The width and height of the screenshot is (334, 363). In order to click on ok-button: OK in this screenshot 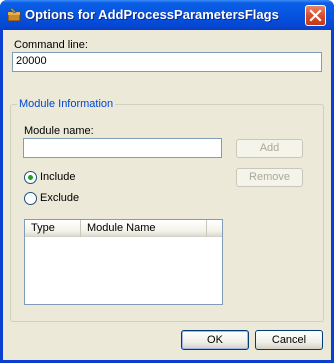, I will do `click(215, 340)`.